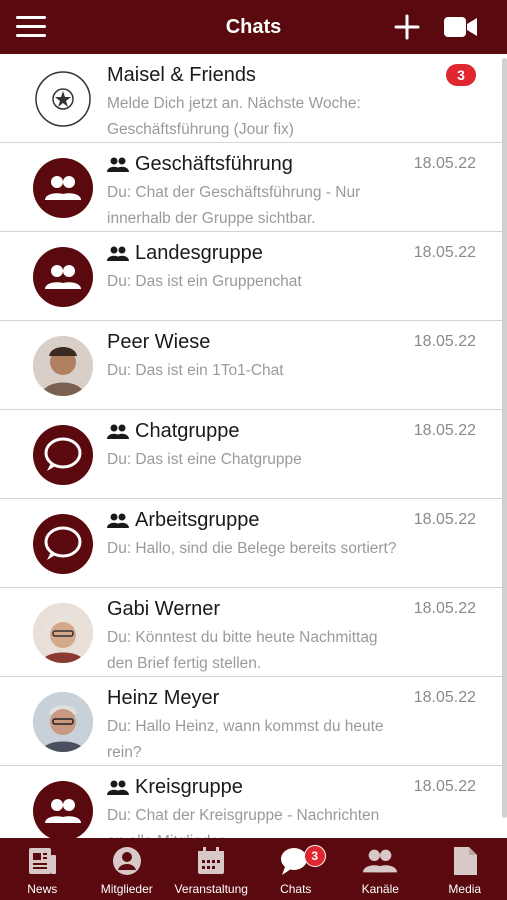  What do you see at coordinates (211, 889) in the screenshot?
I see `tab-label: Veranstaltung` at bounding box center [211, 889].